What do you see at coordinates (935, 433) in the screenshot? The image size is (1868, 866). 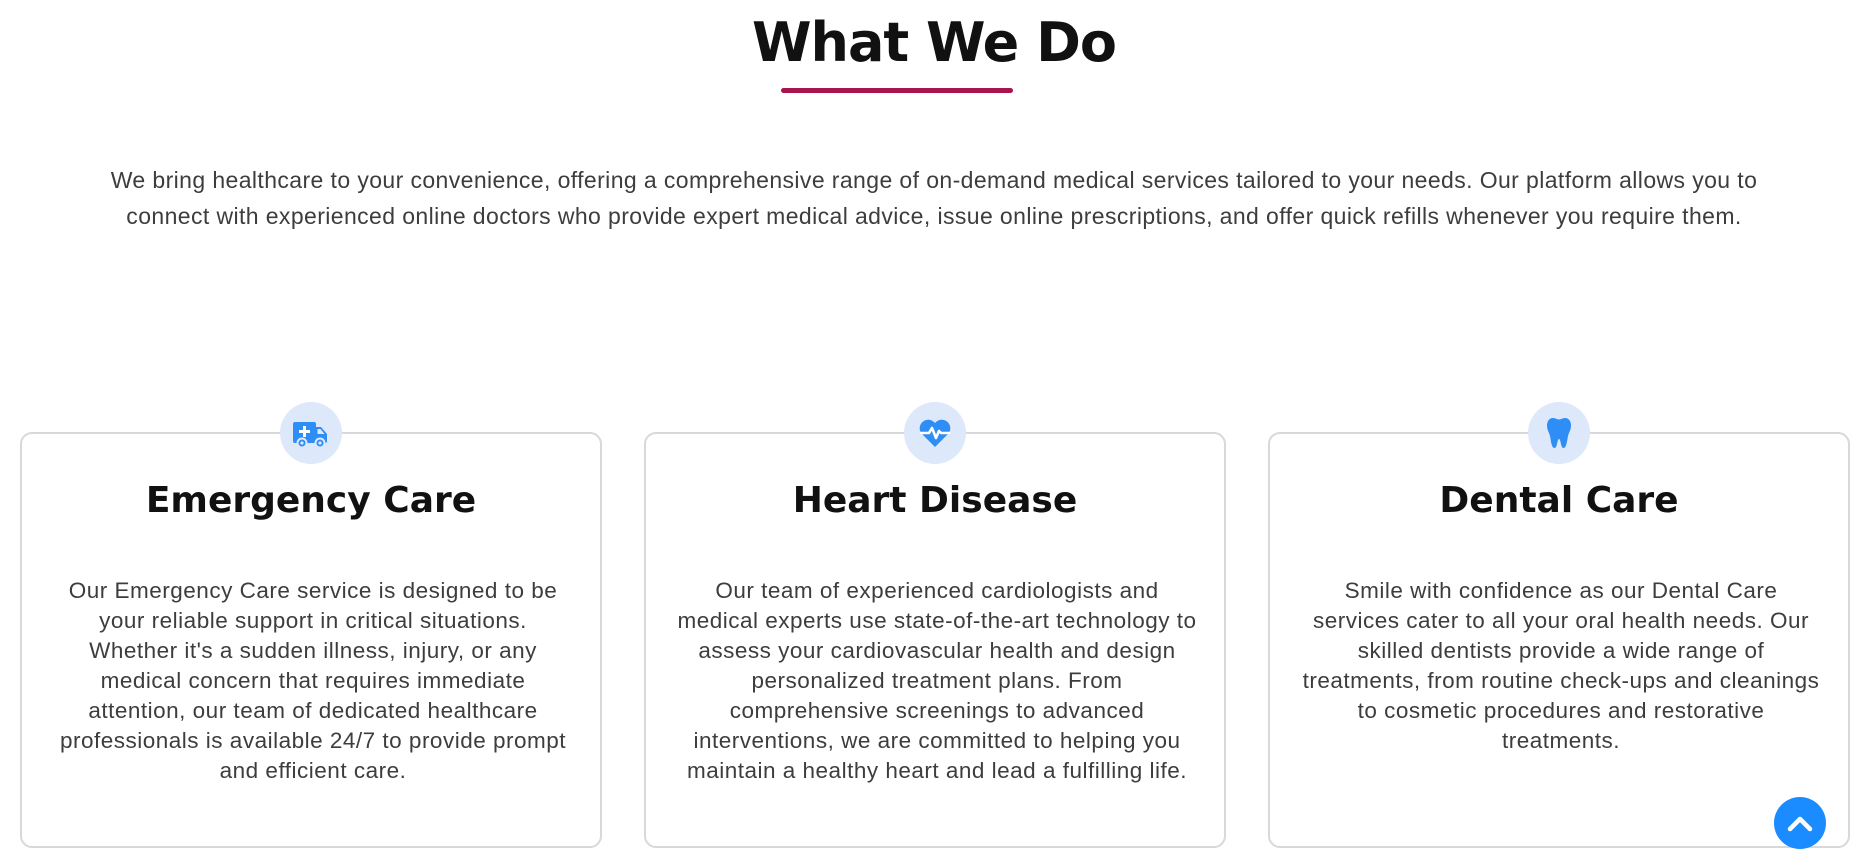 I see `heart-pulse-icon` at bounding box center [935, 433].